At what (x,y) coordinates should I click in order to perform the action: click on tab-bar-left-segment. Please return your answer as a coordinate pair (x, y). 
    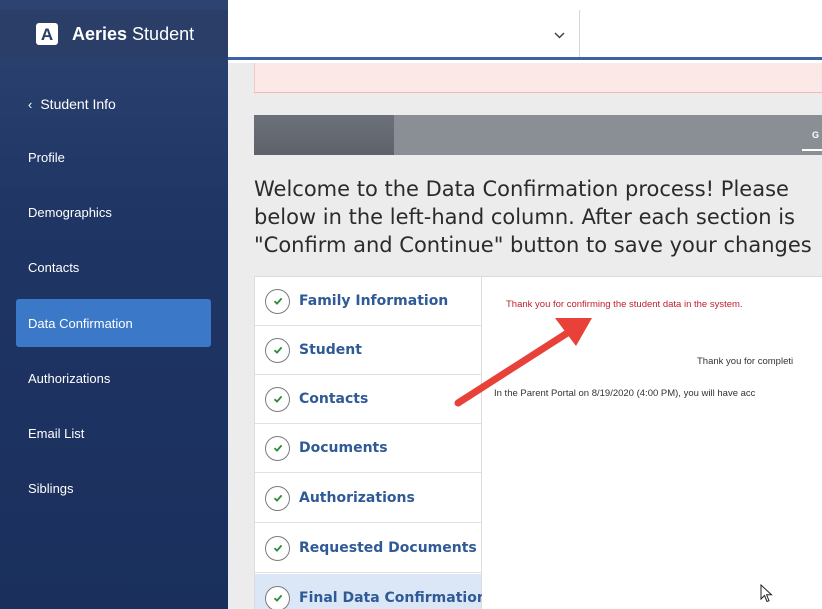
    Looking at the image, I should click on (324, 135).